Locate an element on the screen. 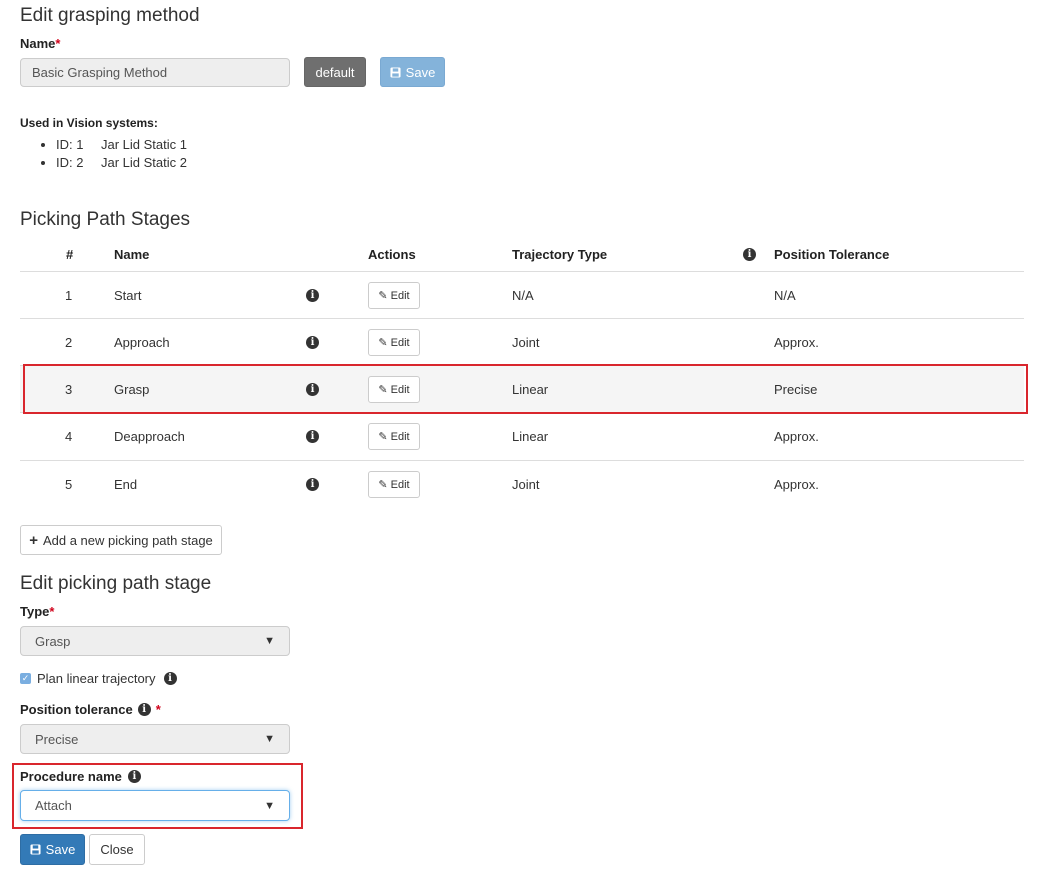 Image resolution: width=1045 pixels, height=881 pixels. vision-system-name: Jar Lid Static 1 is located at coordinates (144, 144).